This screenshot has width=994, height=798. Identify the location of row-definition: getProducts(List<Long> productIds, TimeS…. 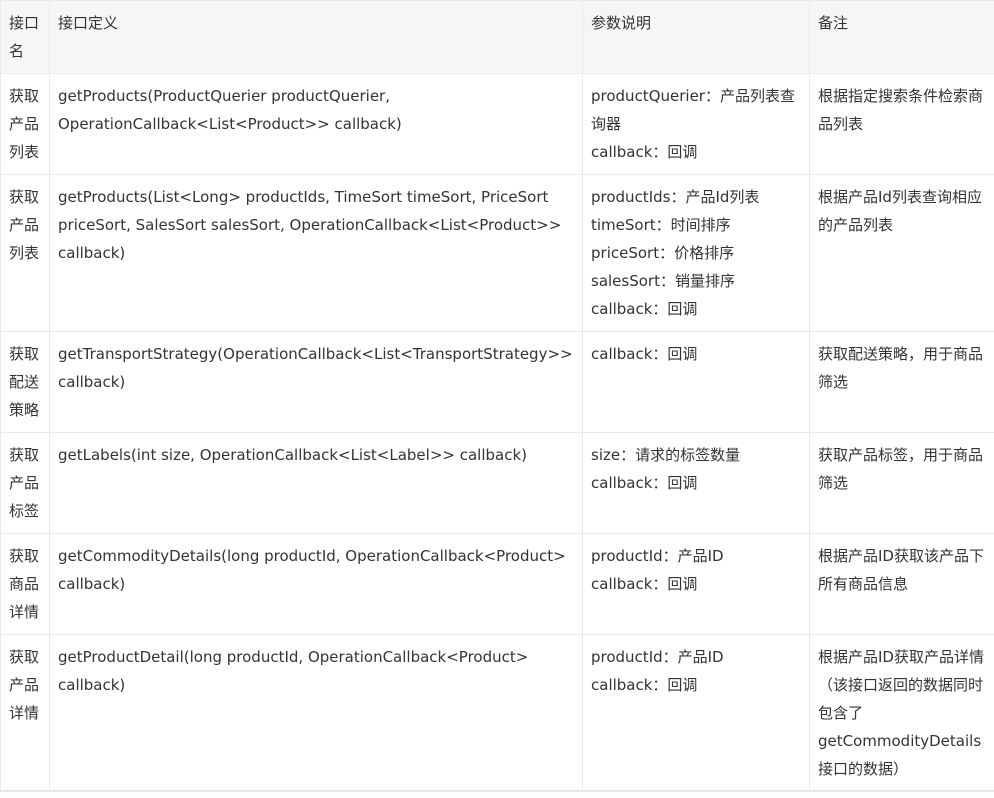
(316, 253).